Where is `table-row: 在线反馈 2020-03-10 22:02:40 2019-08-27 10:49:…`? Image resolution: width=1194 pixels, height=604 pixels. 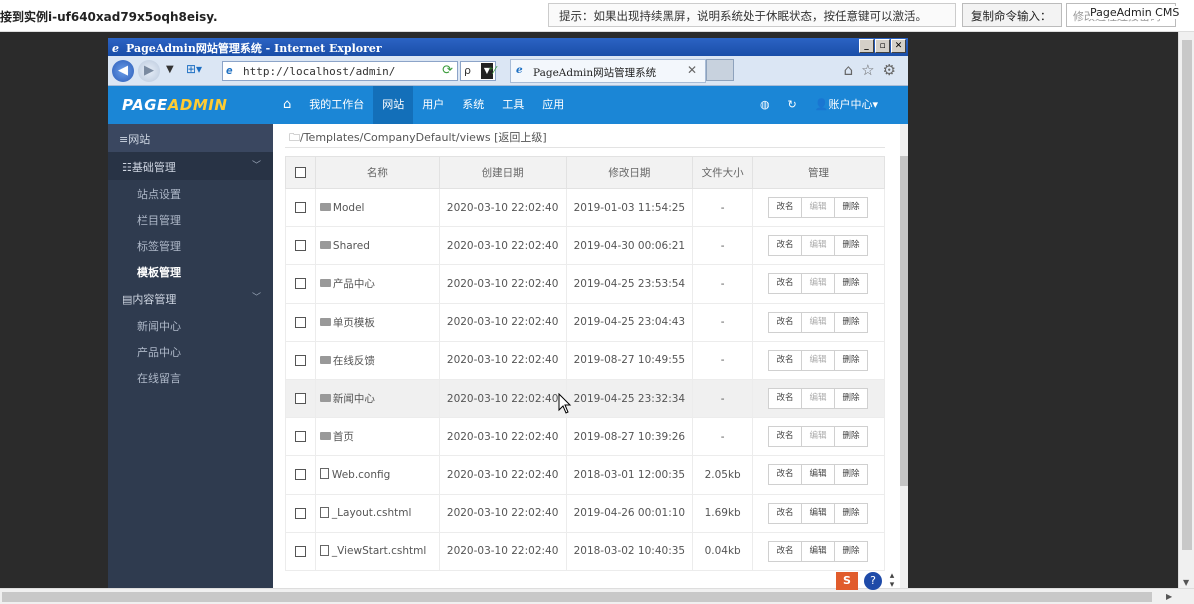
table-row: 在线反馈 2020-03-10 22:02:40 2019-08-27 10:49:… is located at coordinates (585, 360).